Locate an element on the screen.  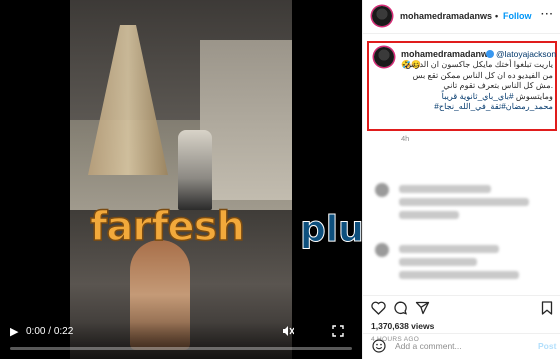
play-icon: ▶ is located at coordinates (14, 332).